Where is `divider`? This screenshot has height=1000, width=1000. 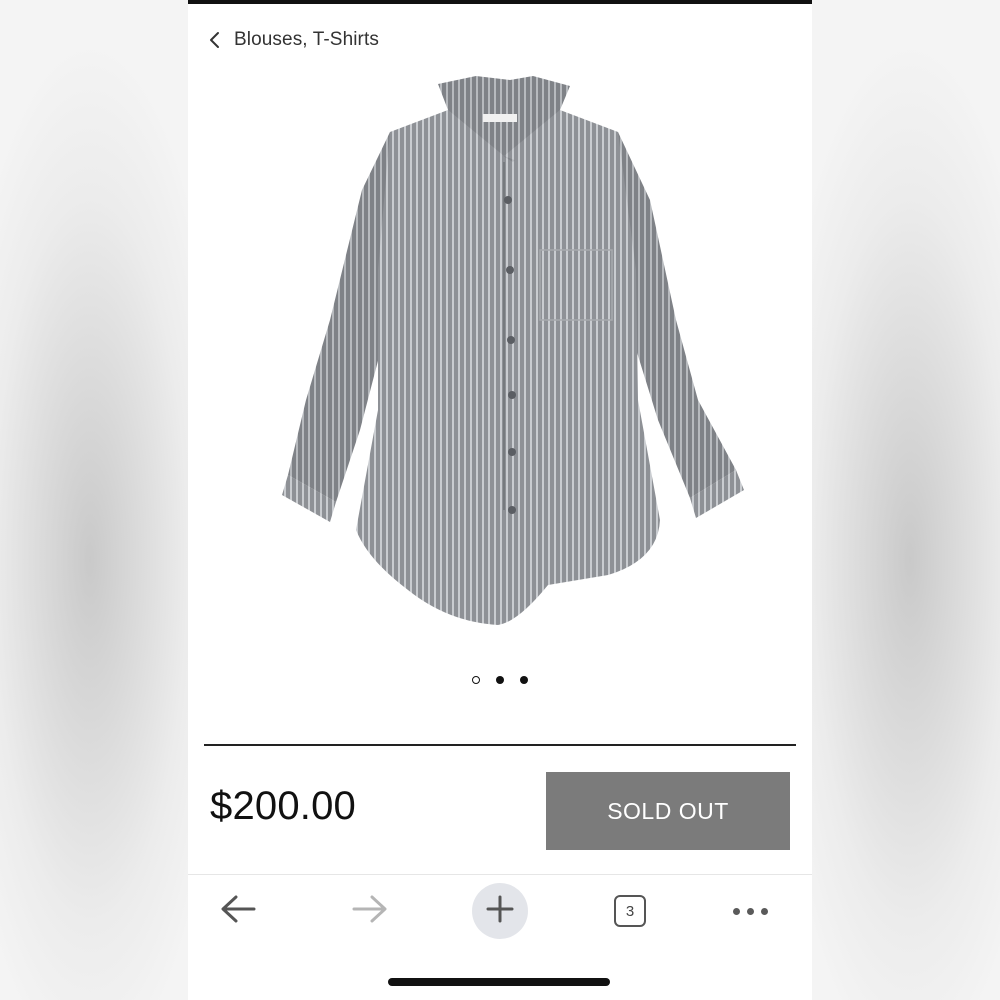
divider is located at coordinates (500, 745).